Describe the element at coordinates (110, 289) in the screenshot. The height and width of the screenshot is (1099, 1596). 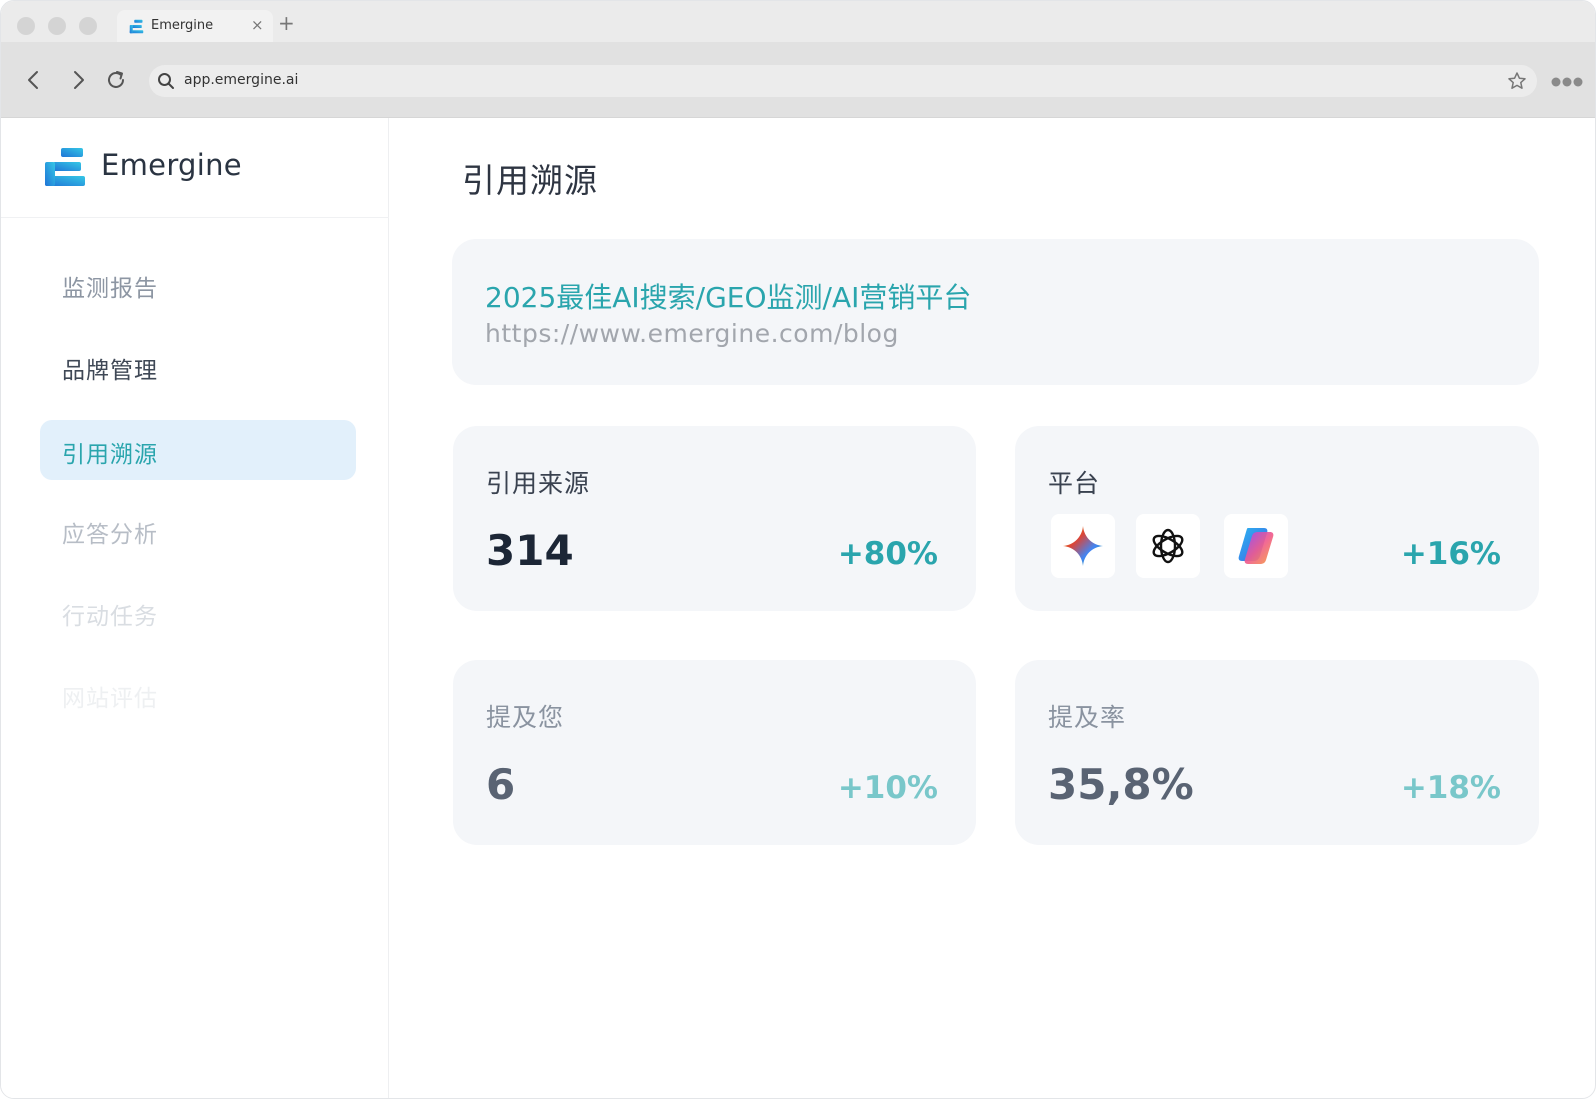
I see `sidebar-item-label: 监测报告` at that location.